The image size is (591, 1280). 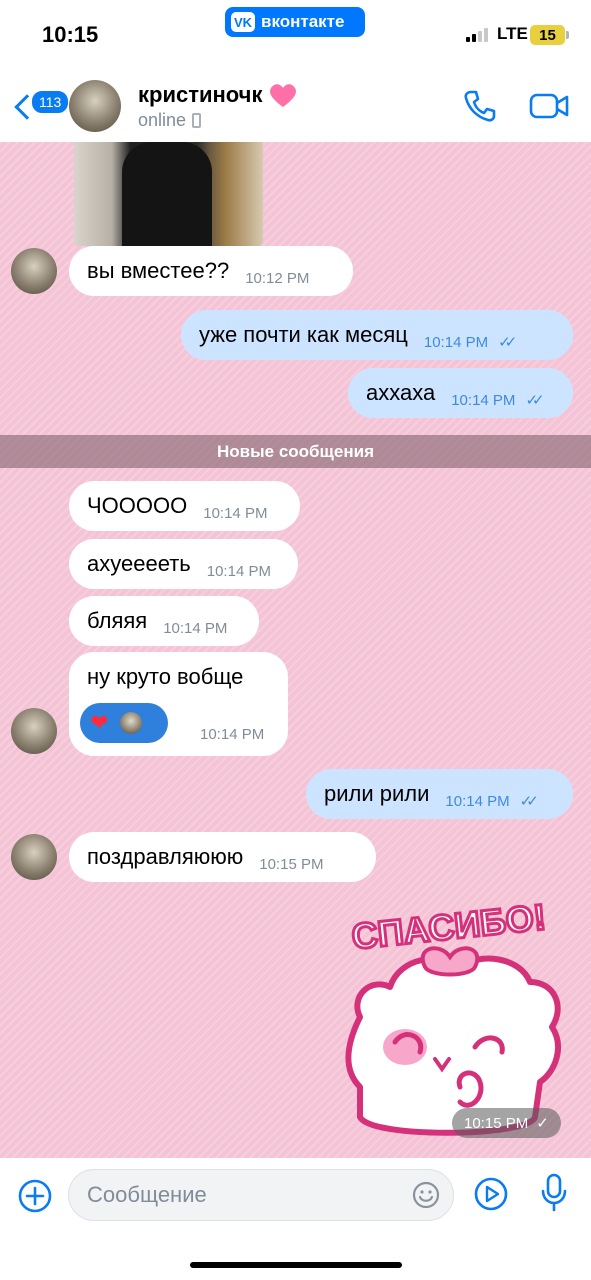 What do you see at coordinates (165, 676) in the screenshot?
I see `message-text: ну круто вобще` at bounding box center [165, 676].